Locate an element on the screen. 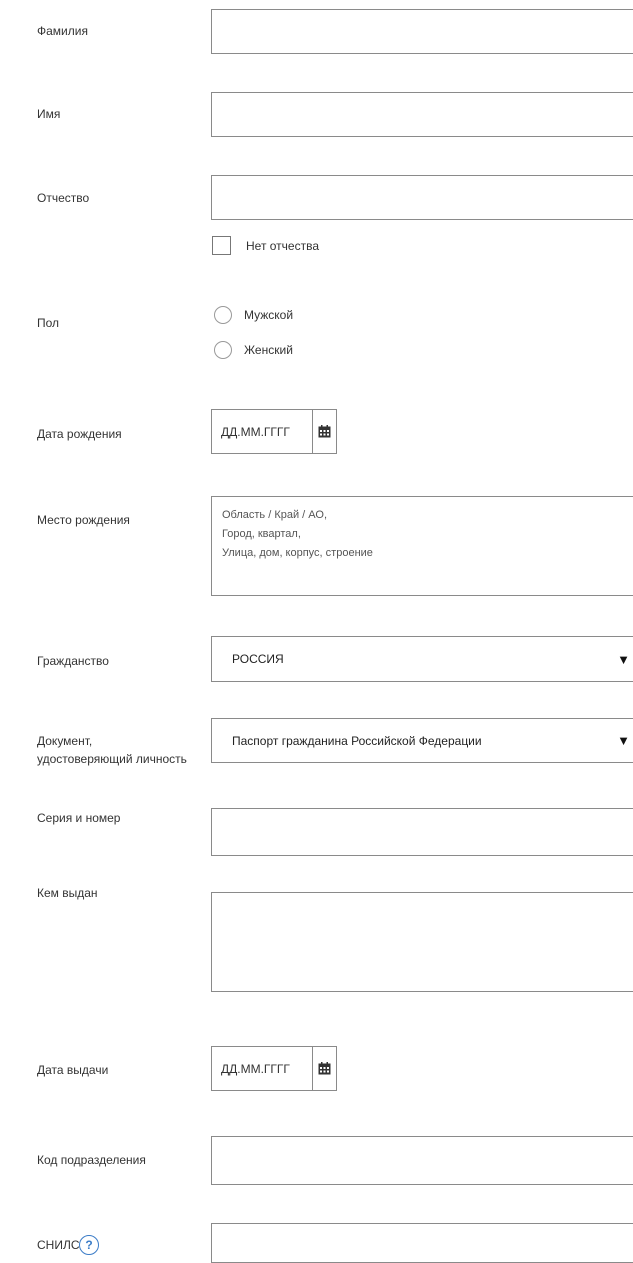 This screenshot has width=633, height=1263. citizenship-select: РОССИЯ ▼ is located at coordinates (422, 659).